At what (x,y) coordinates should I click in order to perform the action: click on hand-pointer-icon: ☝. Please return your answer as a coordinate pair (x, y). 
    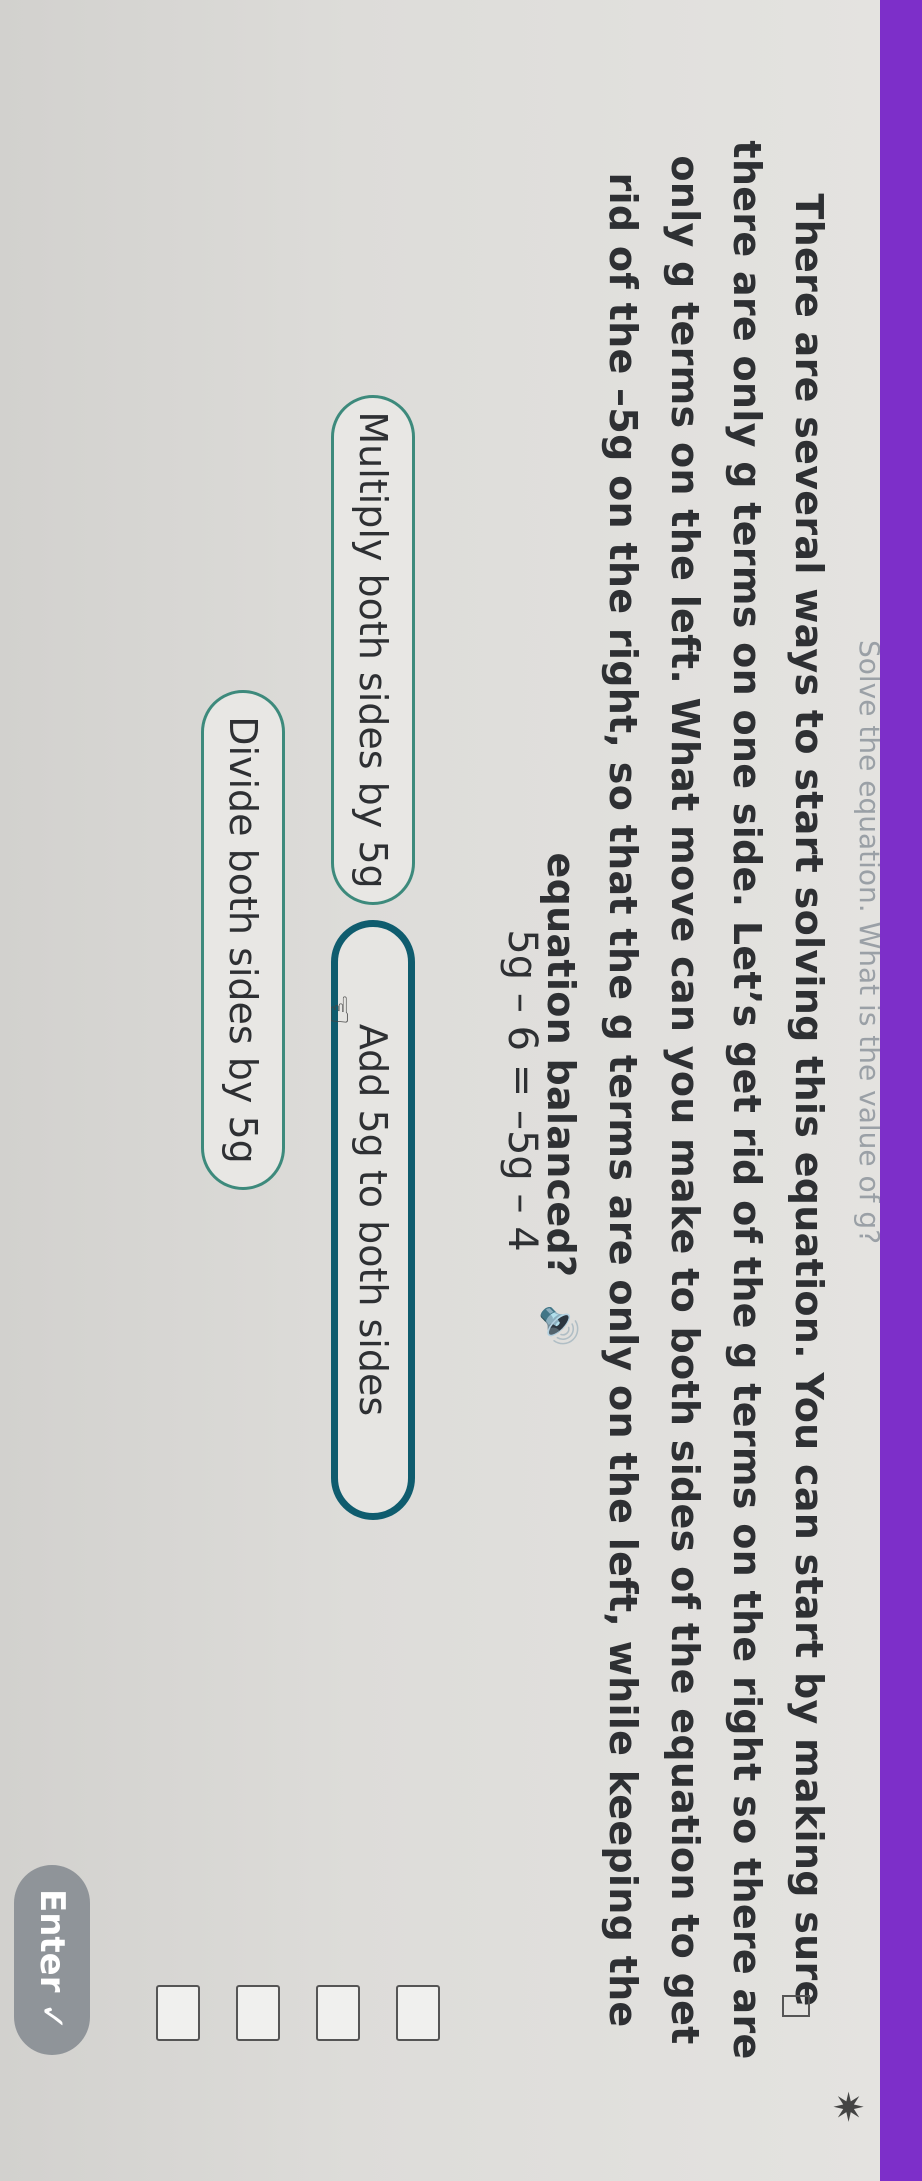
    Looking at the image, I should click on (339, 1011).